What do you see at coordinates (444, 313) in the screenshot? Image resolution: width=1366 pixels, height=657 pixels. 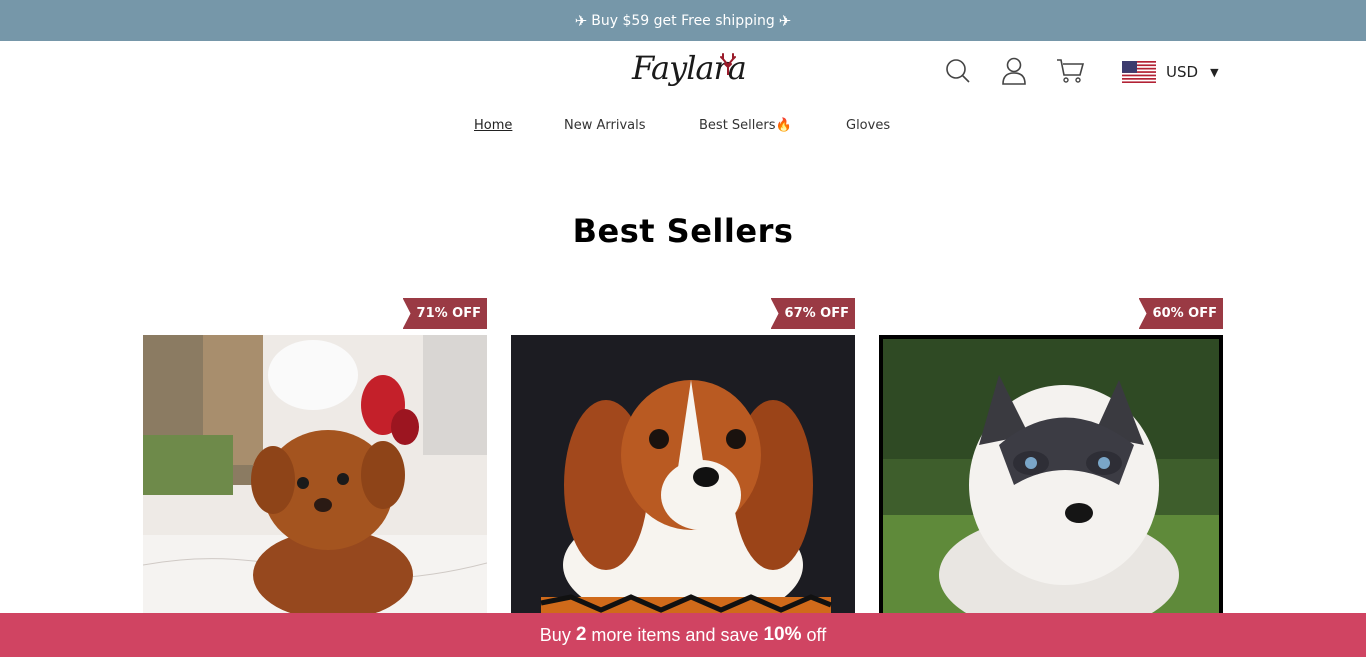 I see `discount-badge: 71% OFF` at bounding box center [444, 313].